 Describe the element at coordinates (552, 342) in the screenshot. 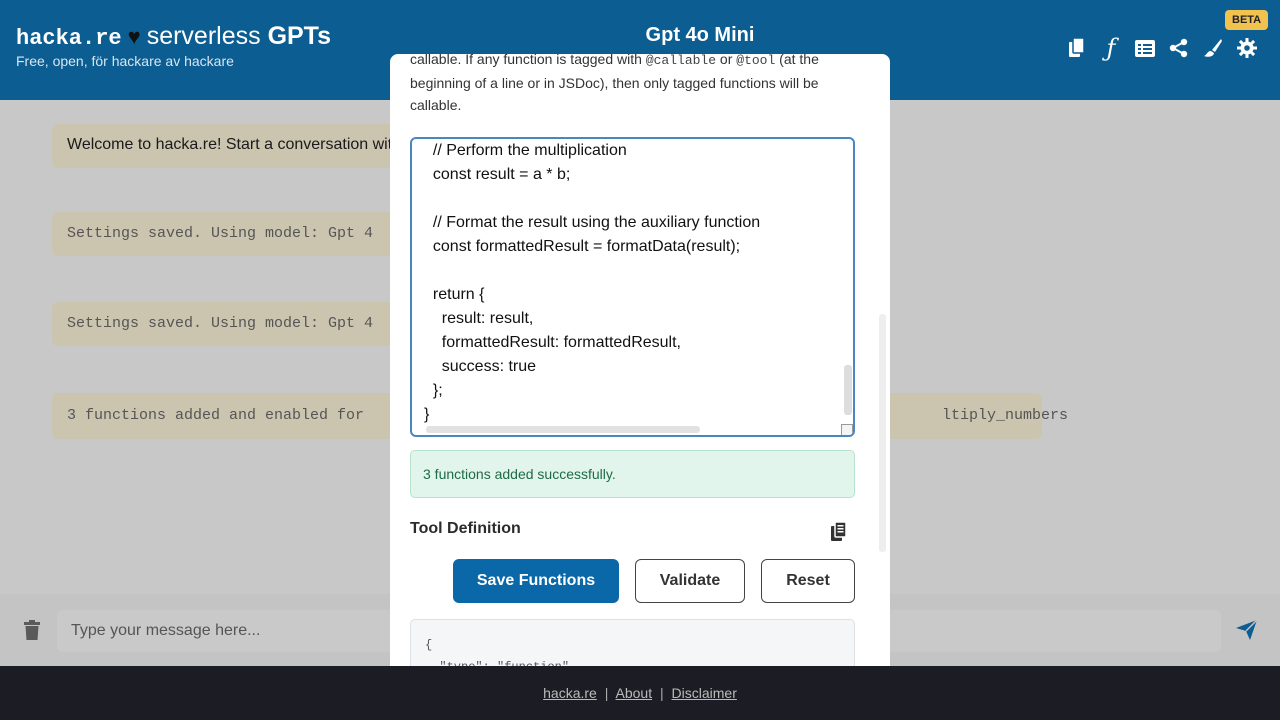

I see `code-line: formattedResult: formattedResult,` at that location.